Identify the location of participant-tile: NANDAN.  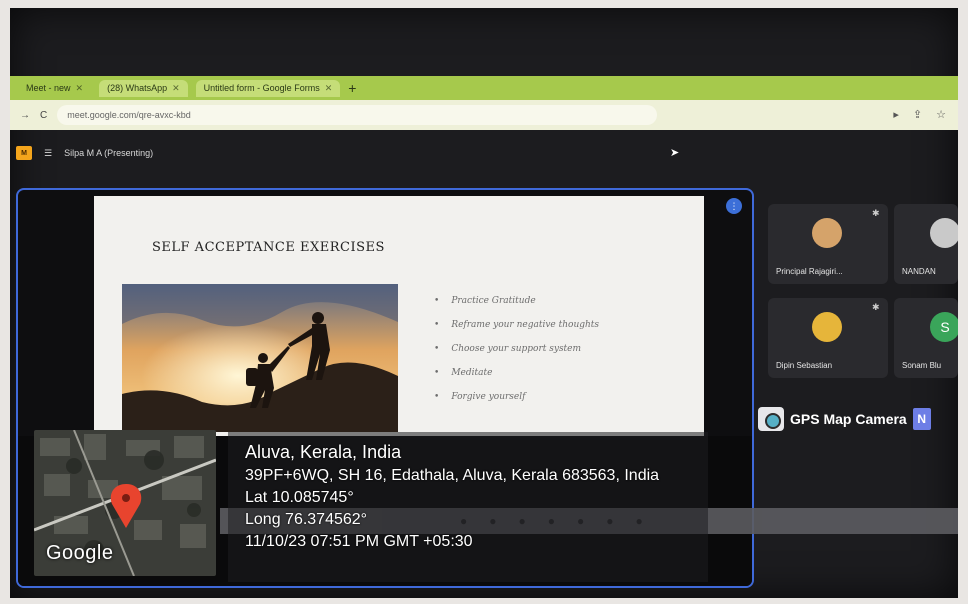
(926, 244).